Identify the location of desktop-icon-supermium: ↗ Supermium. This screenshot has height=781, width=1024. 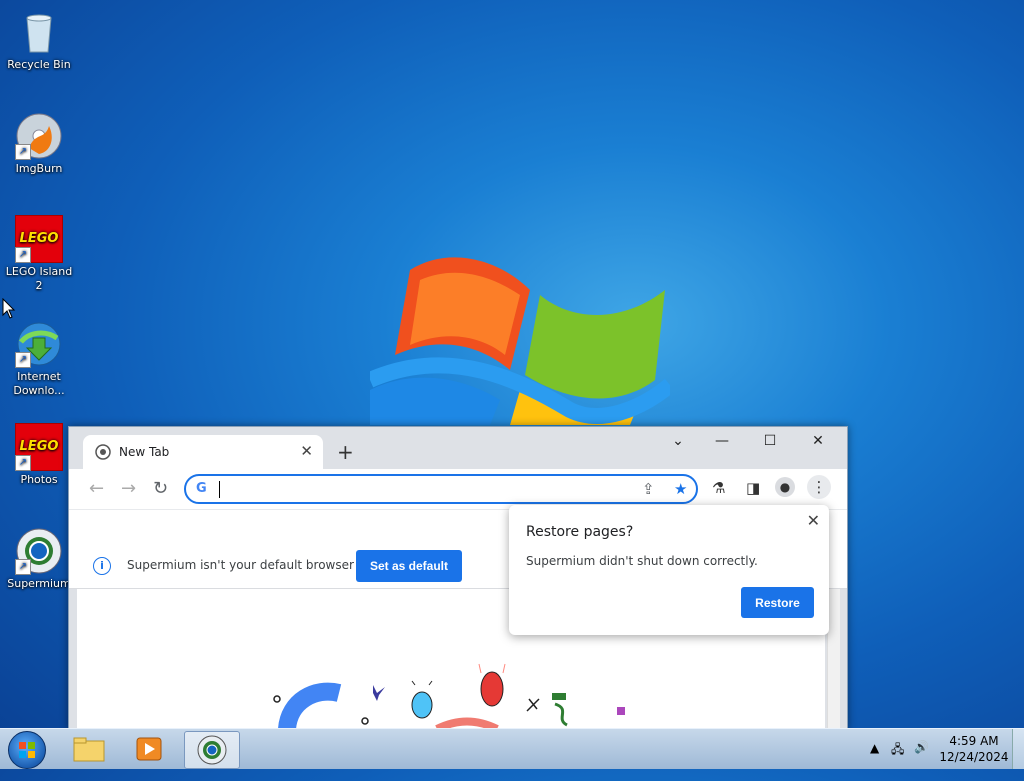
(39, 559).